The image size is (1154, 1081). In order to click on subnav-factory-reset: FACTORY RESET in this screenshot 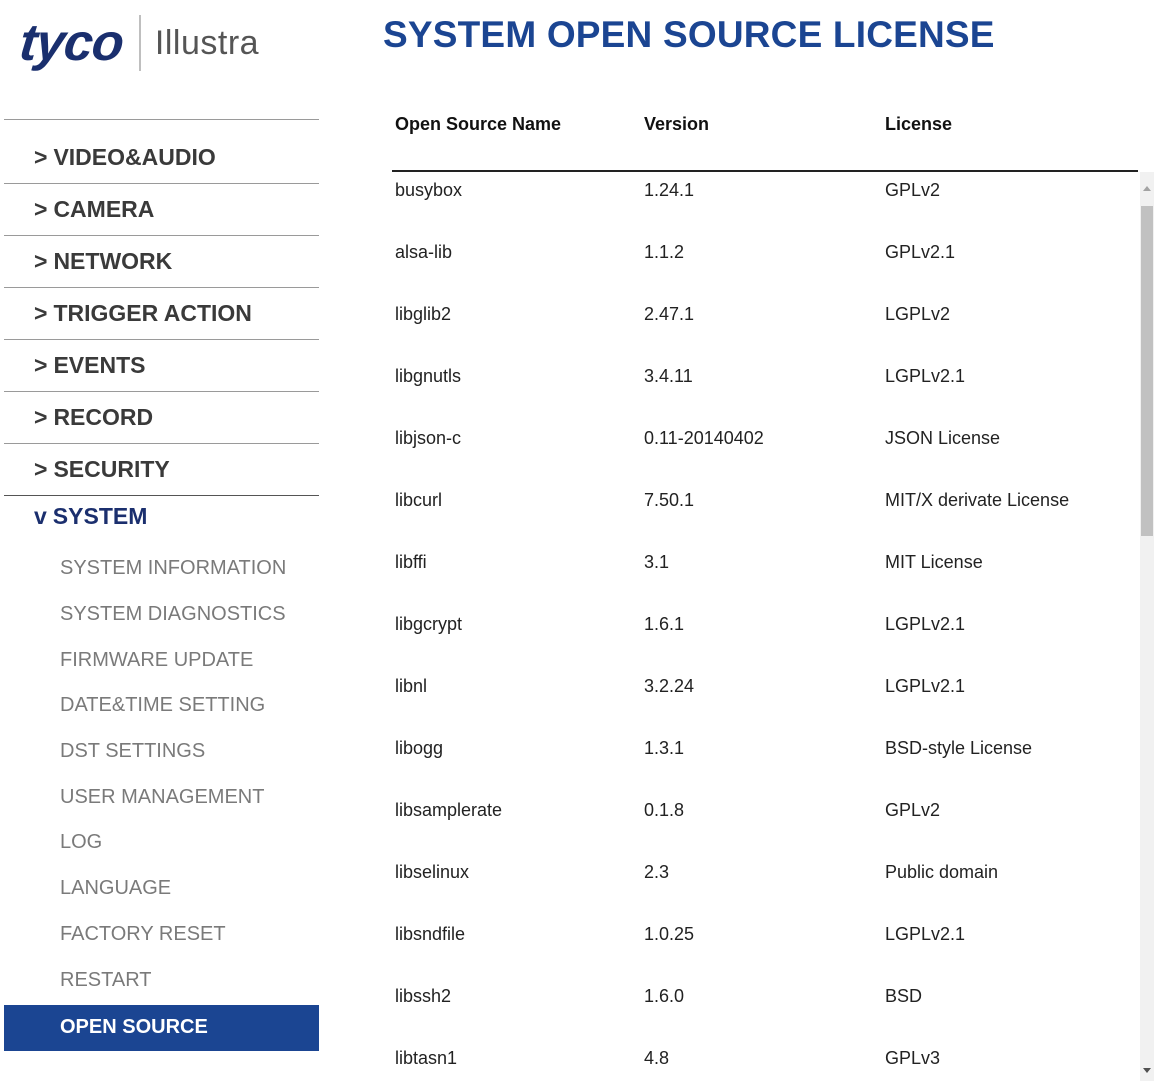, I will do `click(161, 935)`.